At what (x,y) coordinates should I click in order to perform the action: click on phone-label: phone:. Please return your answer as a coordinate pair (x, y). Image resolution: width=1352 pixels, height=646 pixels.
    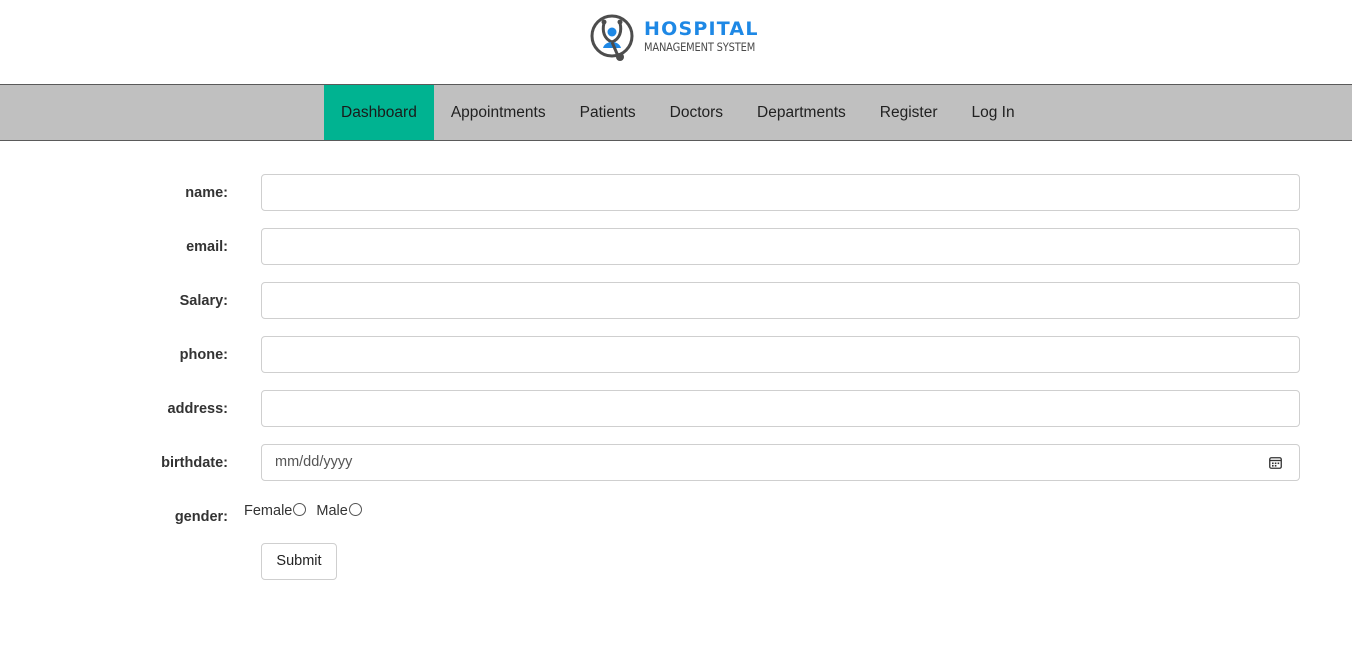
    Looking at the image, I should click on (203, 355).